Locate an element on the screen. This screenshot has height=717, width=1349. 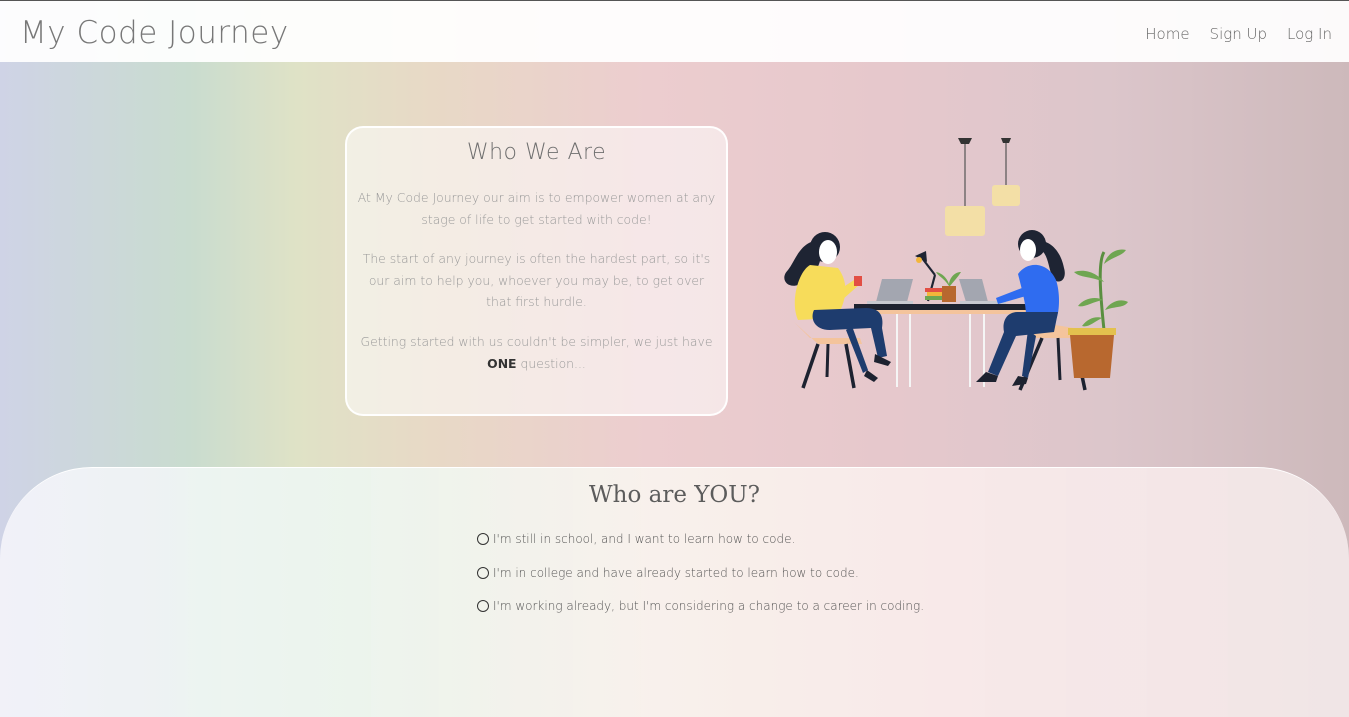
who-are-you-heading: Who are YOU? is located at coordinates (674, 495).